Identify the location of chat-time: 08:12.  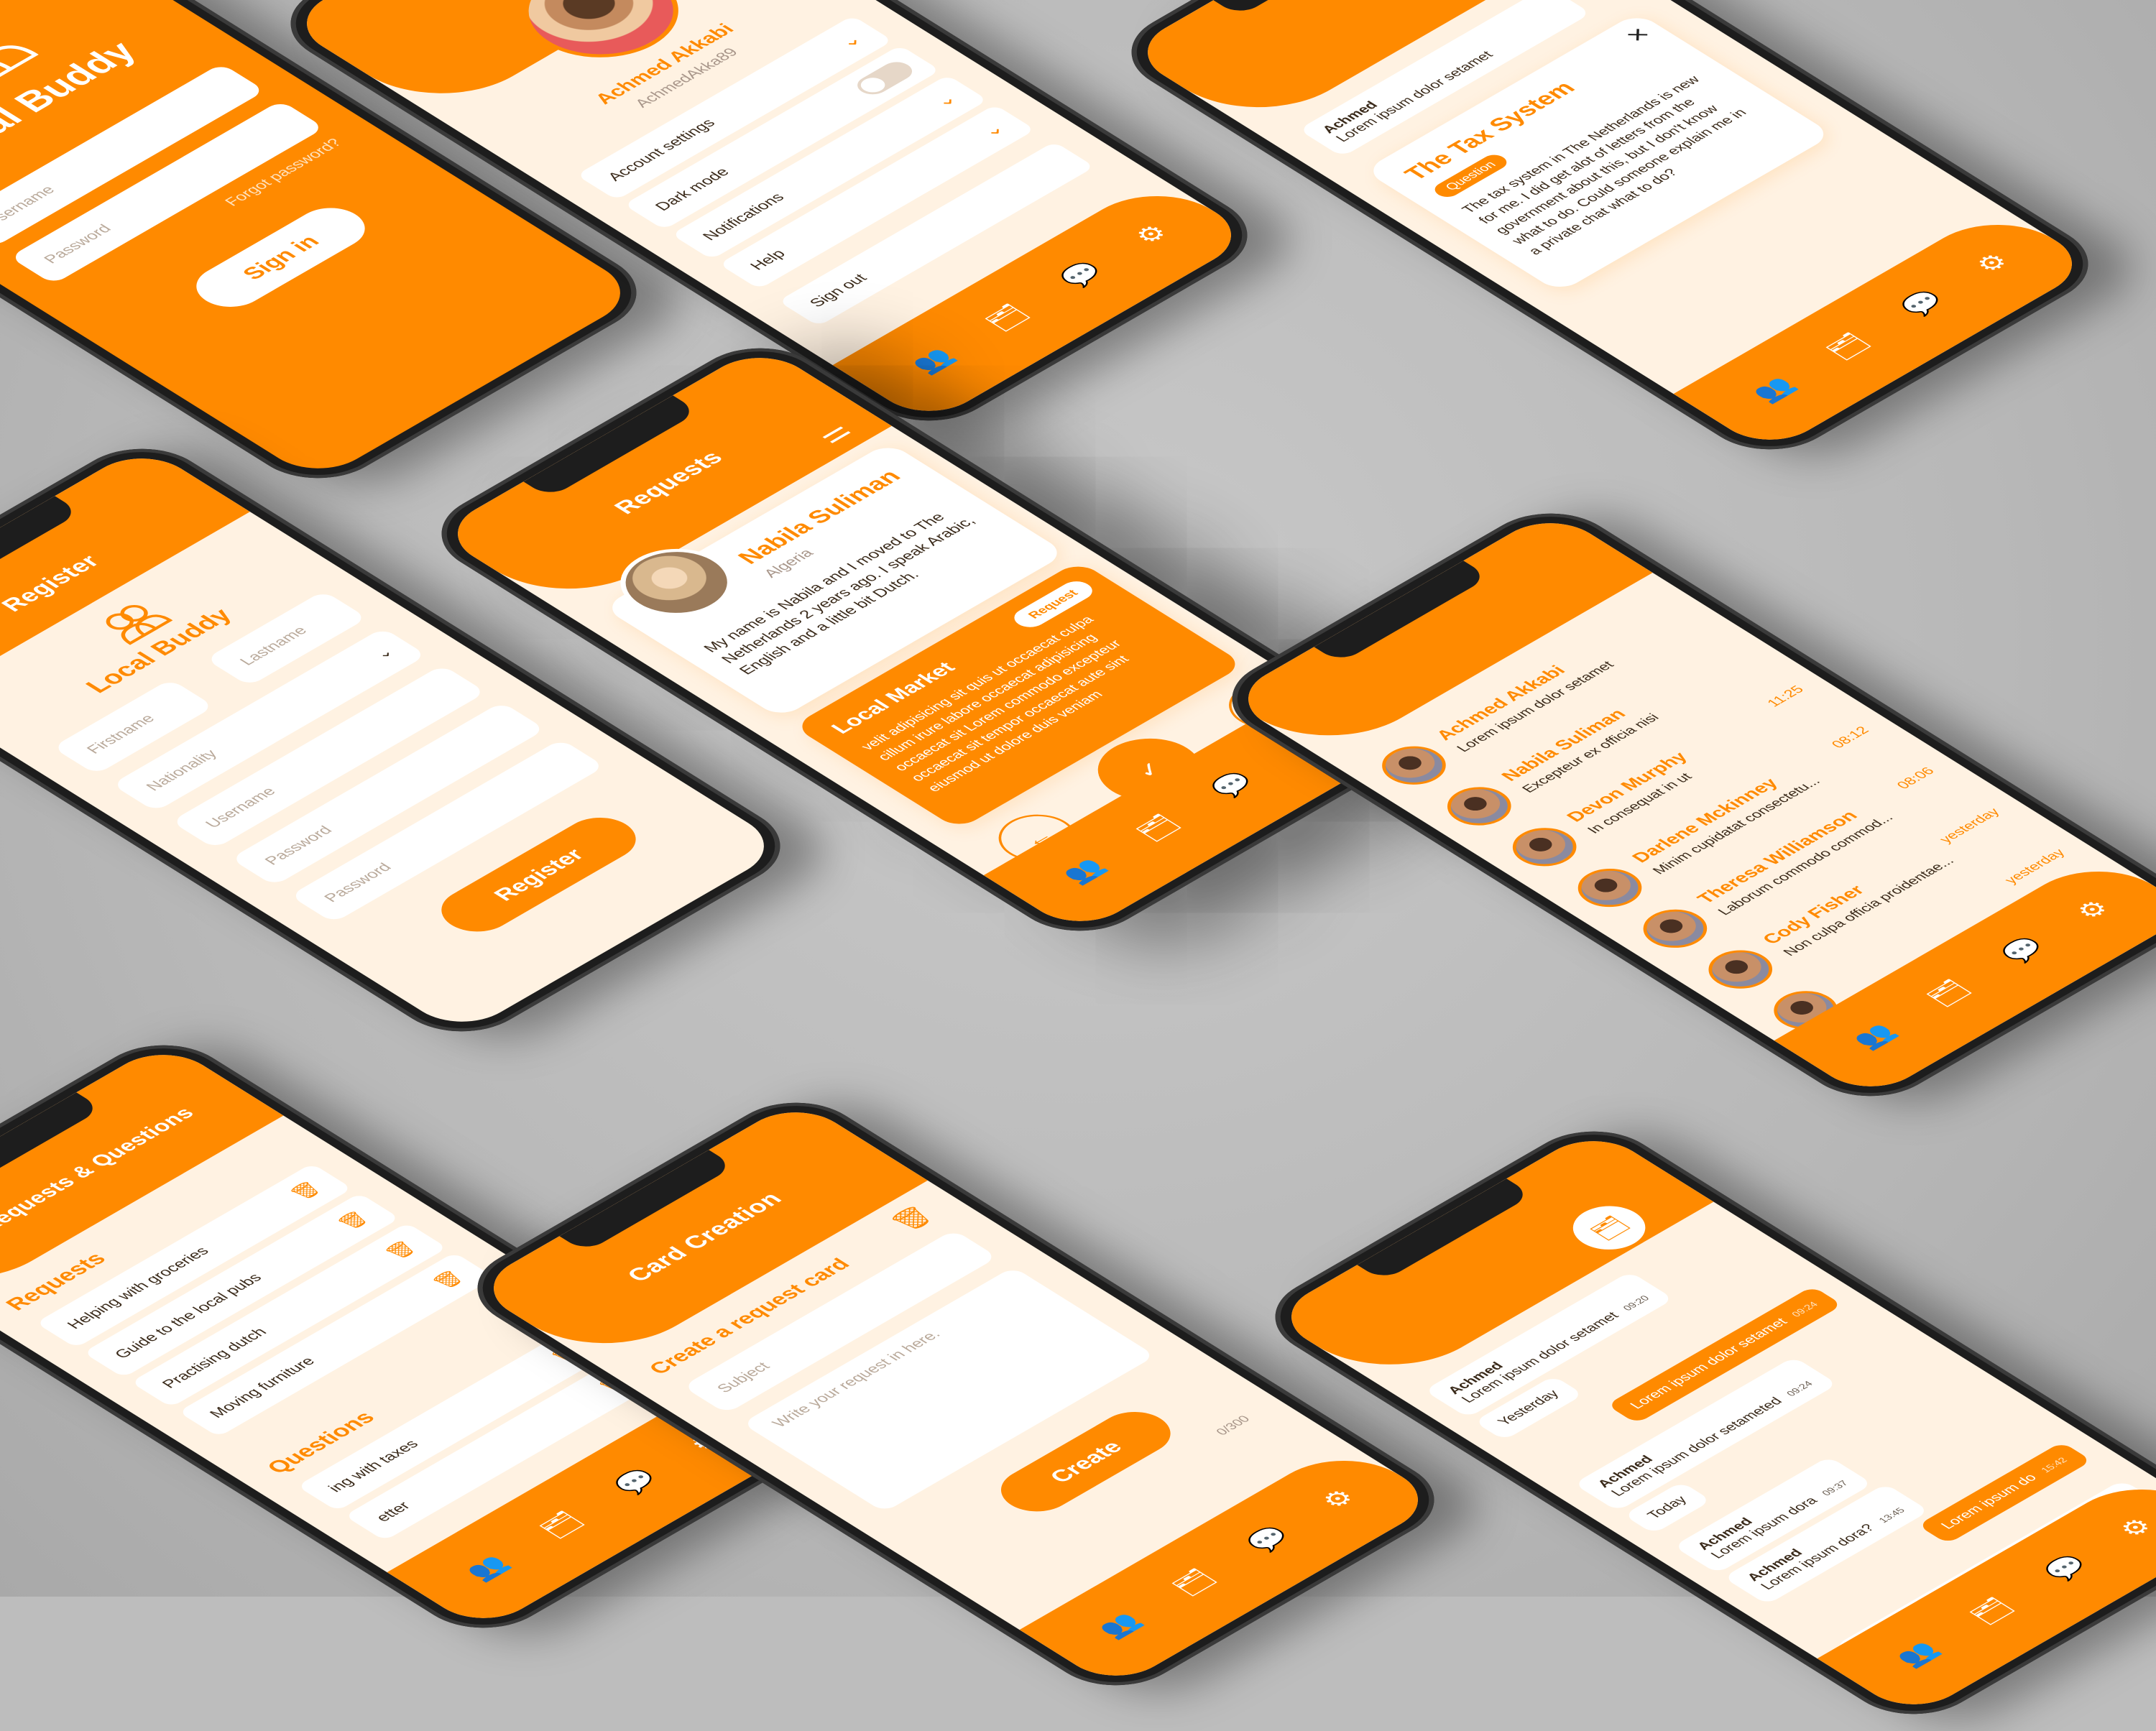
(1851, 737).